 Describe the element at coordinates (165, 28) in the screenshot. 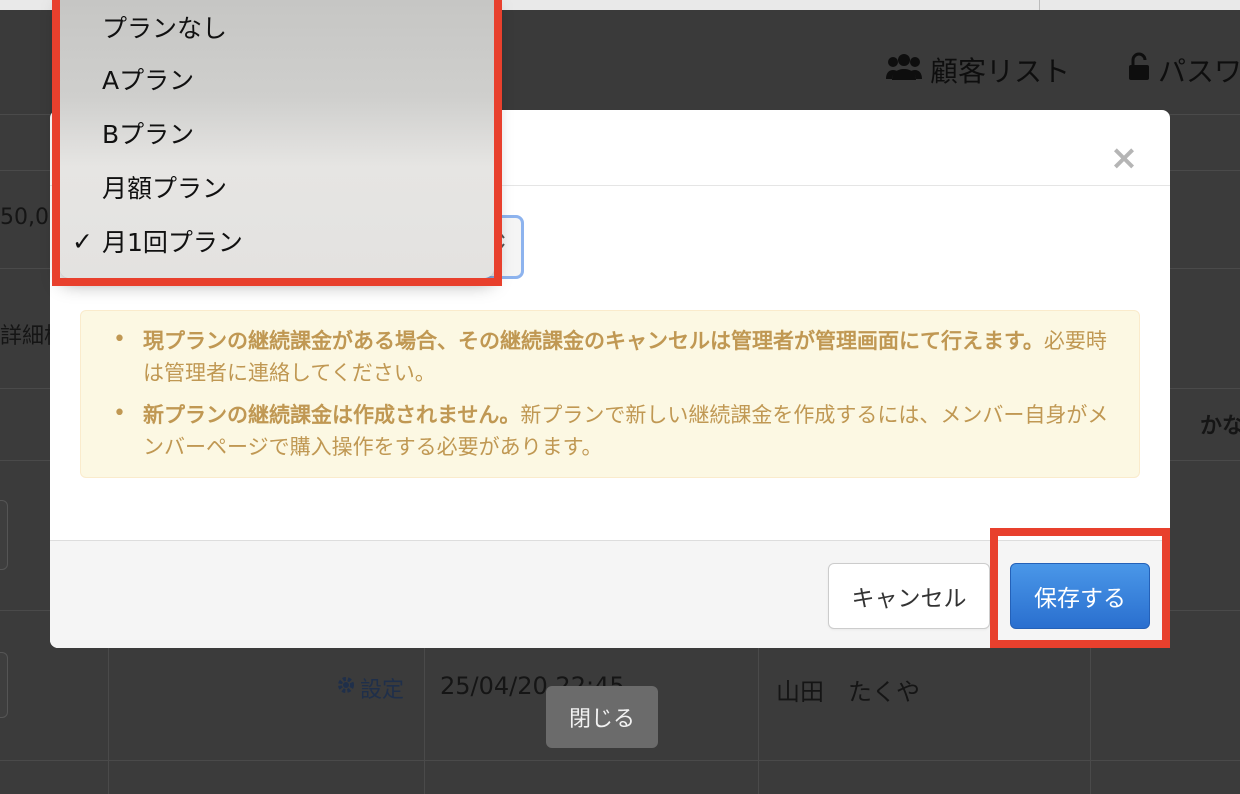

I see `dropdown-option-label: プランなし` at that location.